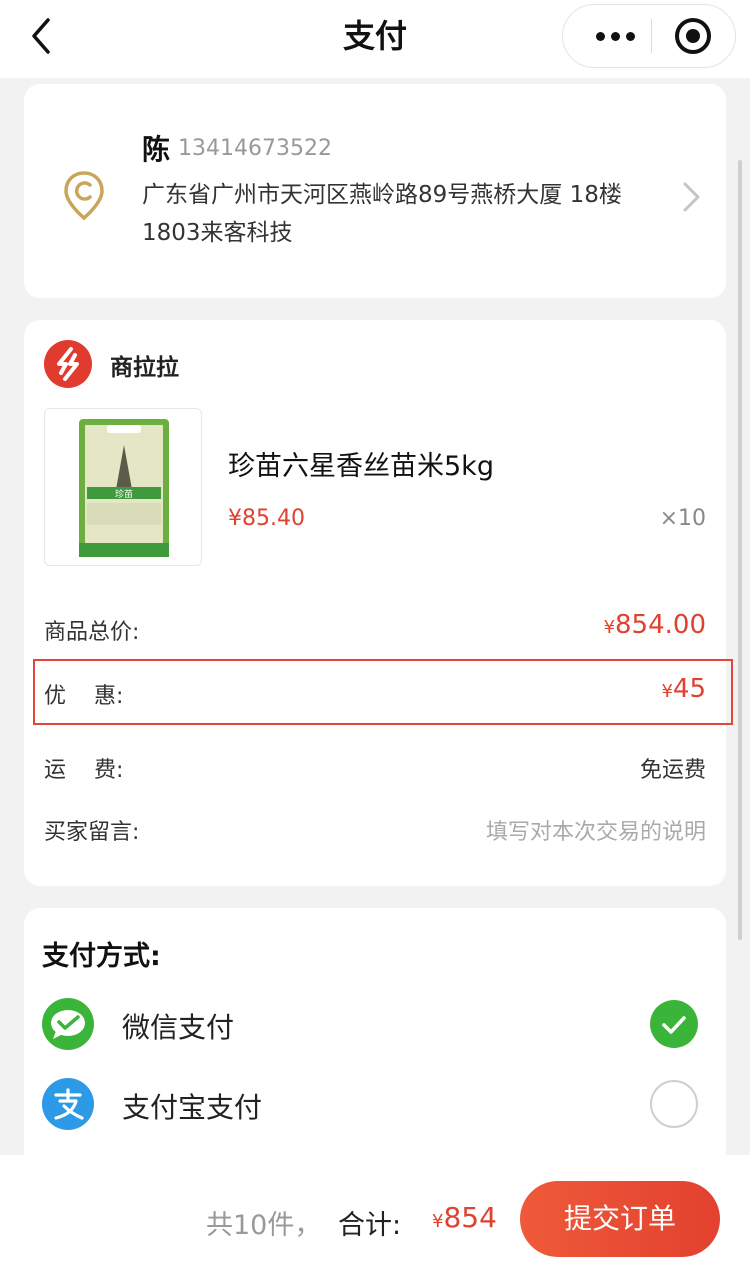 This screenshot has height=1283, width=750. Describe the element at coordinates (672, 770) in the screenshot. I see `shipping-value: 免运费` at that location.